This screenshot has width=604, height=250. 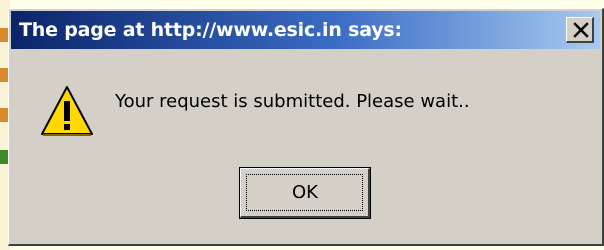 I want to click on close-icon, so click(x=581, y=30).